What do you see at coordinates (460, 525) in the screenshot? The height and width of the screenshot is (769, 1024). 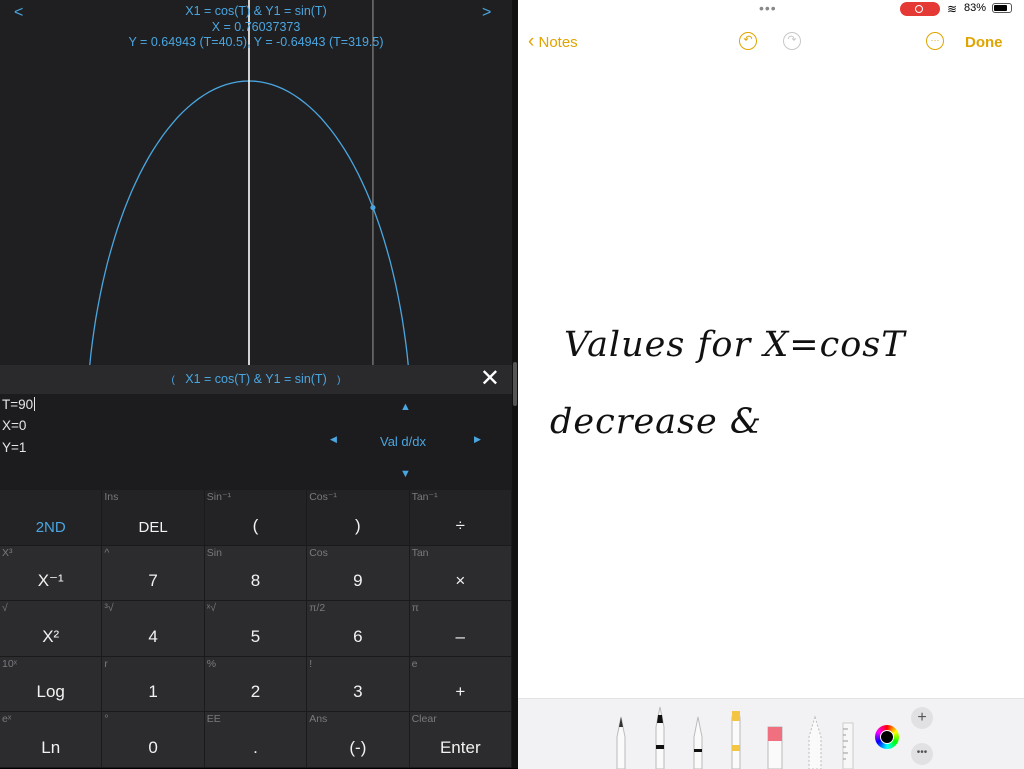 I see `key-label: ÷` at bounding box center [460, 525].